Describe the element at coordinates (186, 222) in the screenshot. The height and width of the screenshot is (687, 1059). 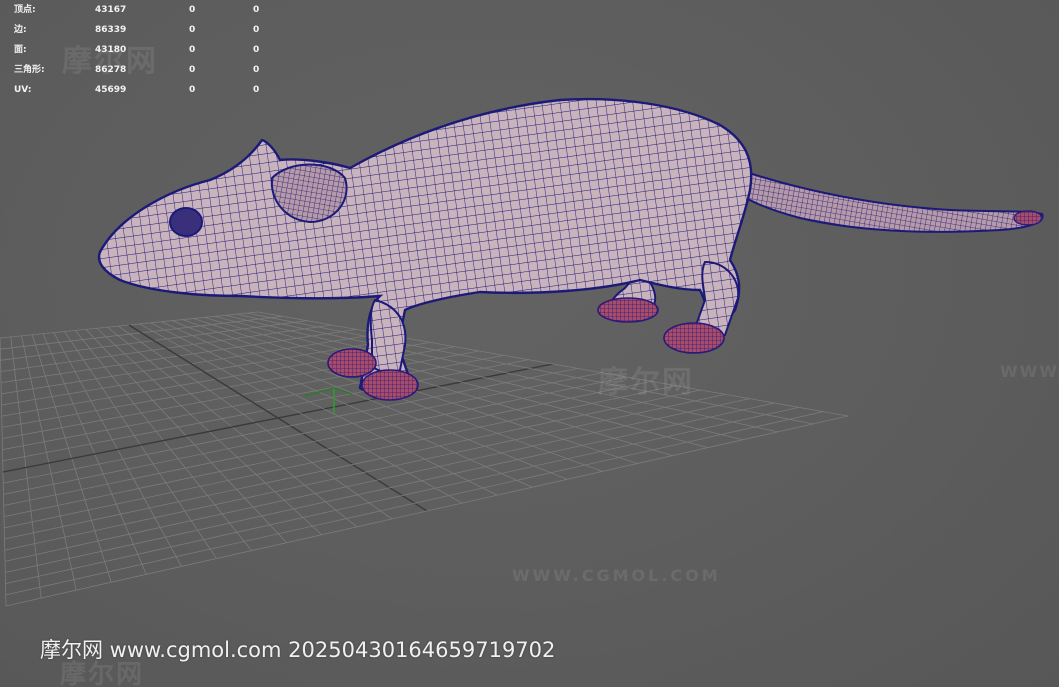
I see `mesh-eye` at that location.